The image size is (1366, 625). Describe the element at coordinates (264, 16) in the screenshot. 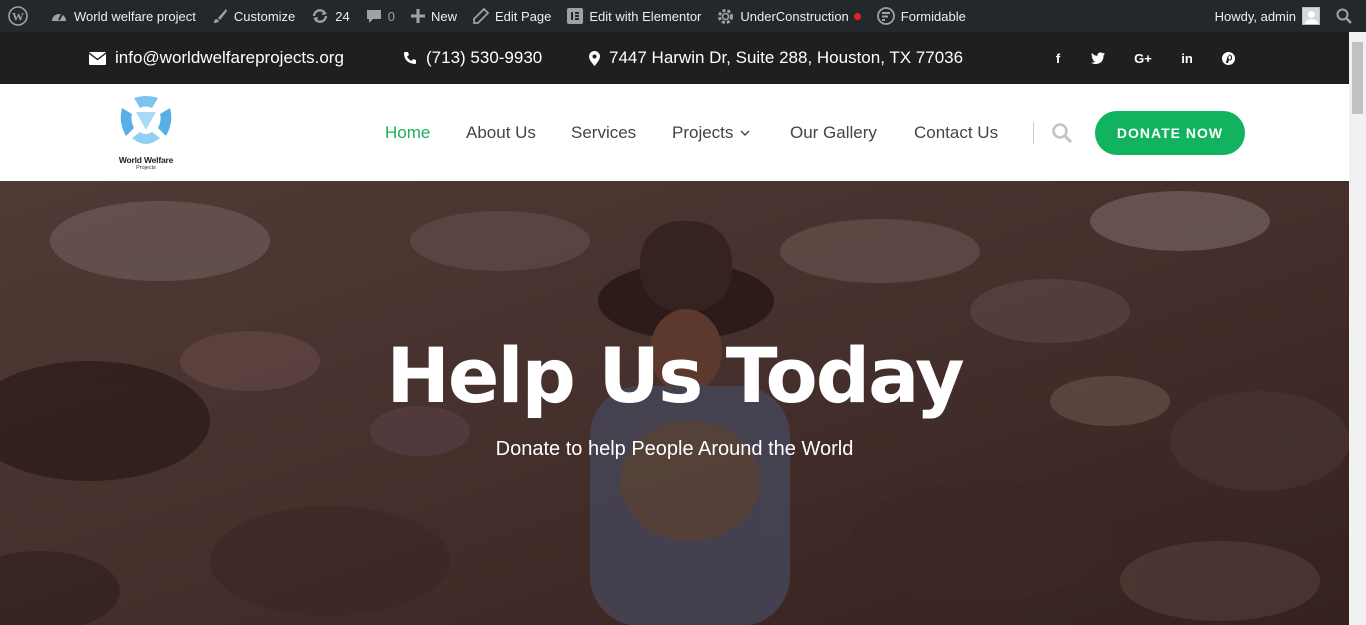

I see `customize-label: Customize` at that location.